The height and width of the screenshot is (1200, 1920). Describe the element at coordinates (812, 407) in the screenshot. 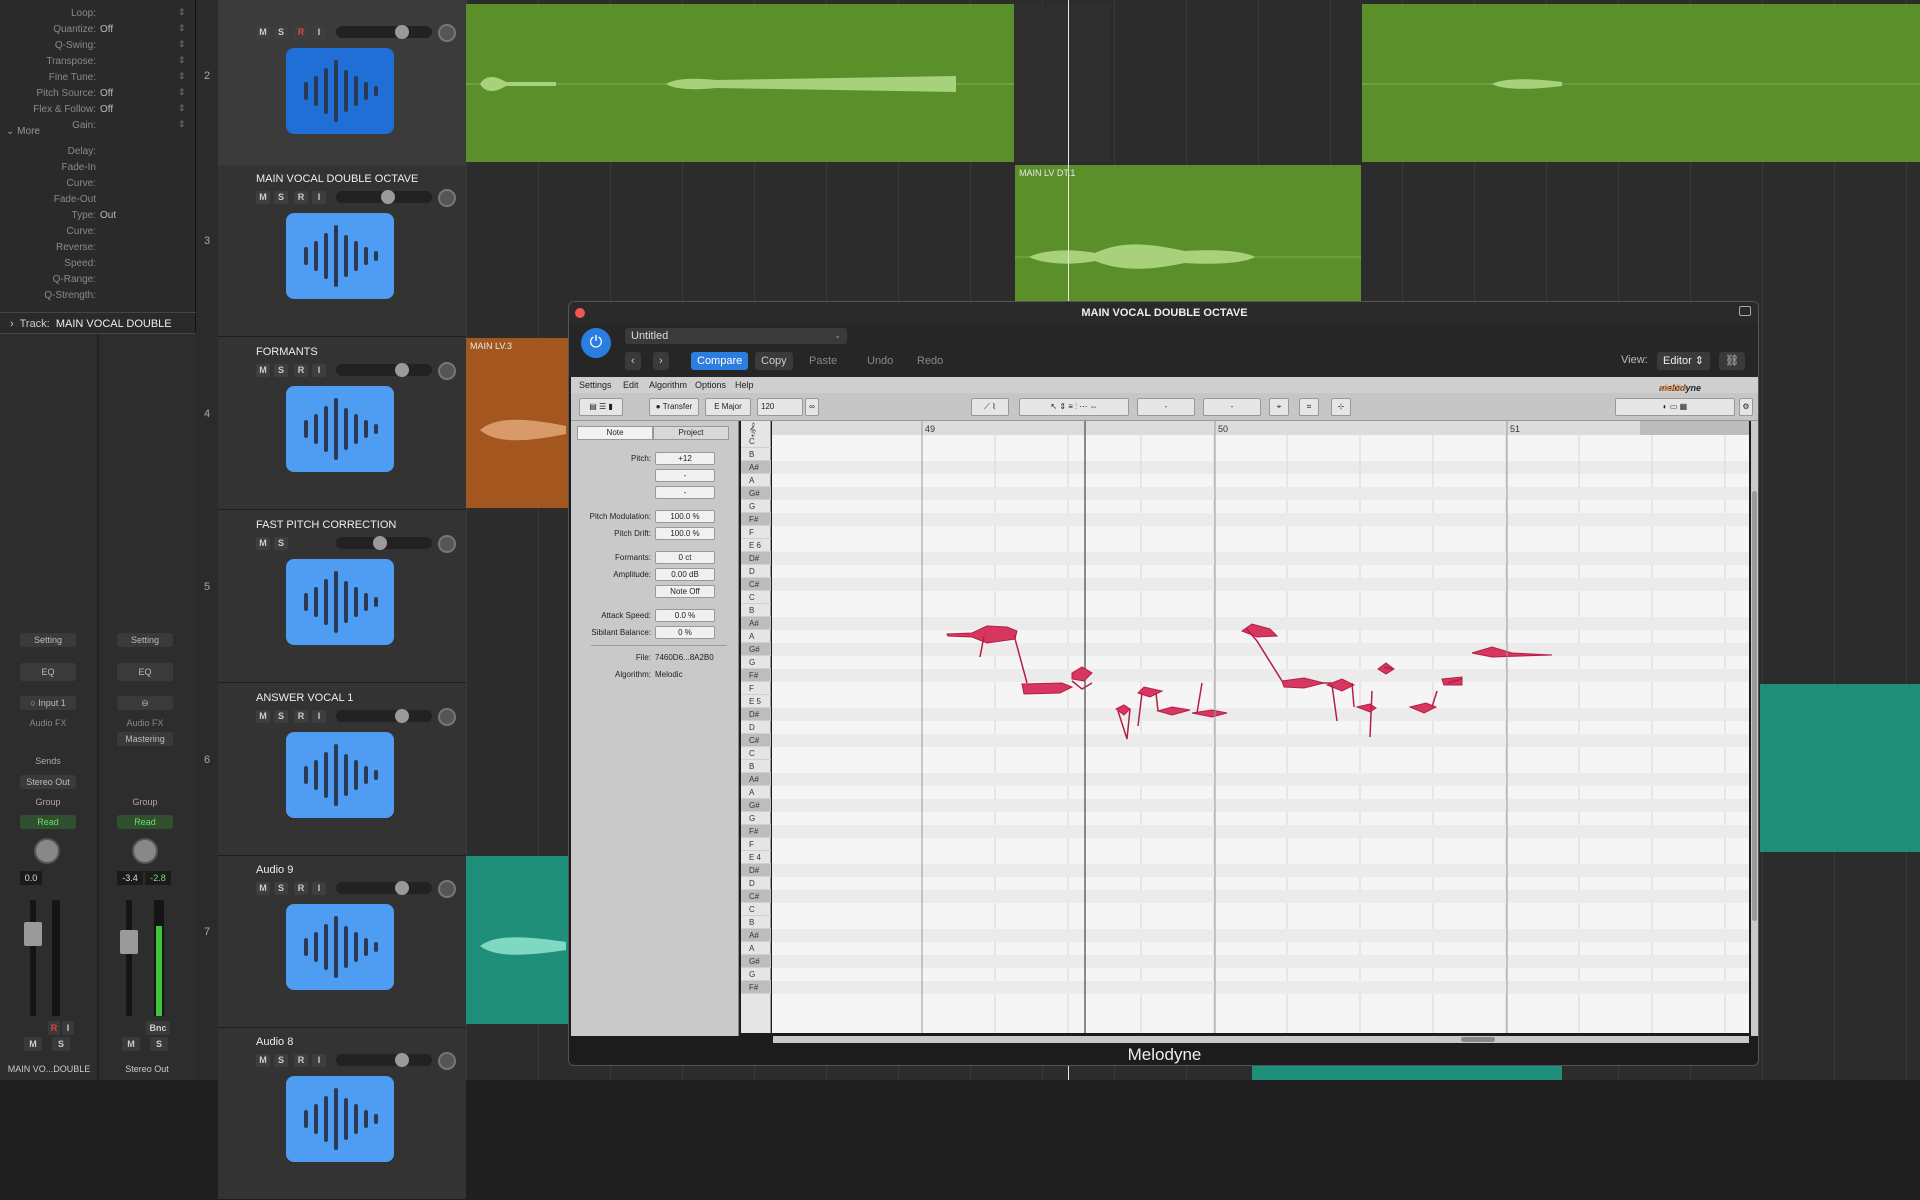

I see `tempo-link-icon: ∞` at that location.